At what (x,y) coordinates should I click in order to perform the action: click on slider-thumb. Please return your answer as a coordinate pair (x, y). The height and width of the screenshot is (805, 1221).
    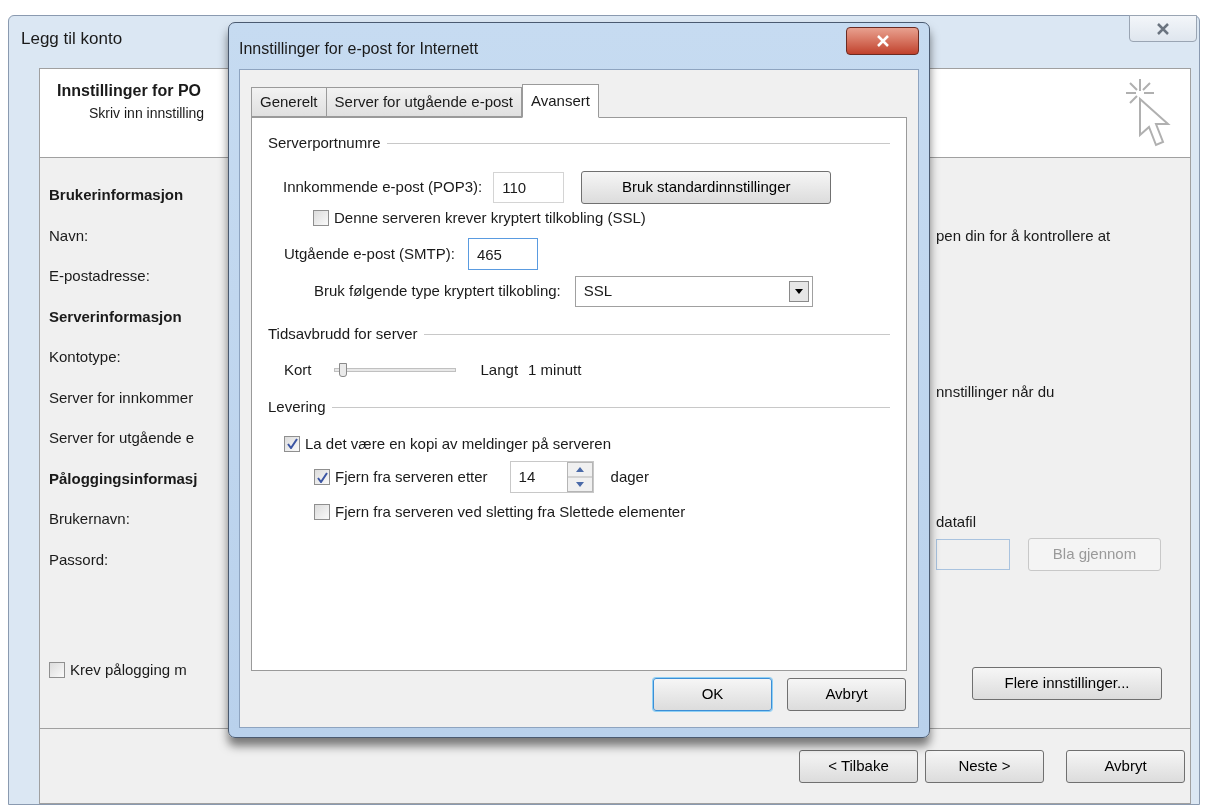
    Looking at the image, I should click on (343, 369).